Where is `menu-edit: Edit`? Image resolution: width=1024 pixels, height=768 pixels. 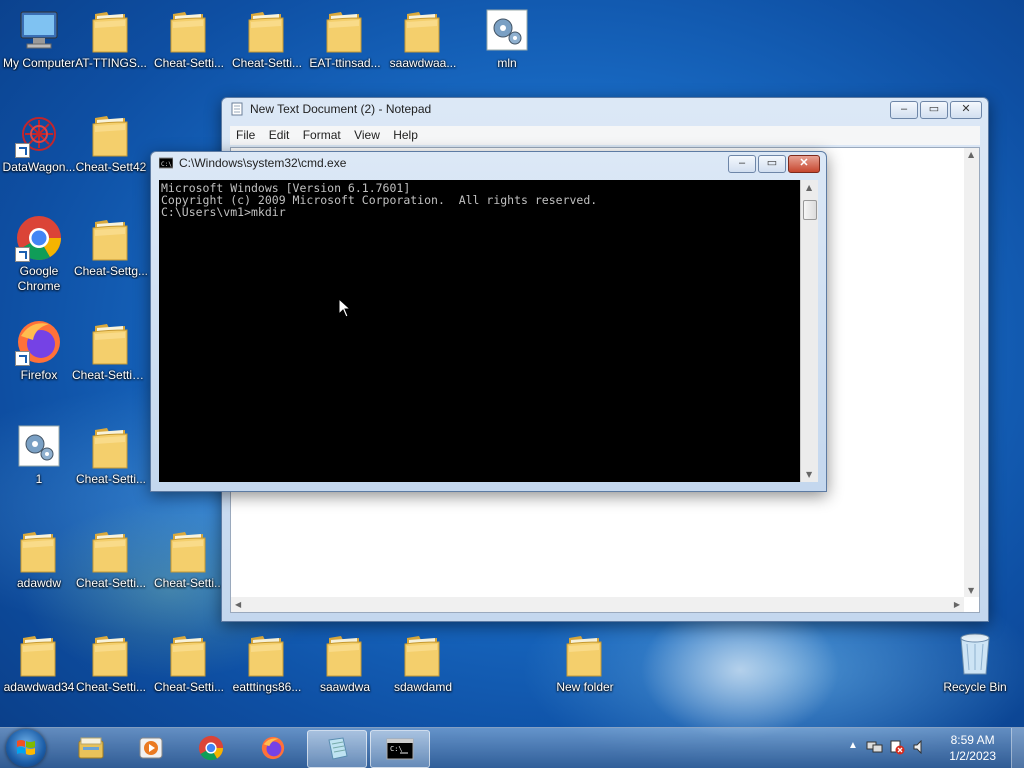 menu-edit: Edit is located at coordinates (279, 135).